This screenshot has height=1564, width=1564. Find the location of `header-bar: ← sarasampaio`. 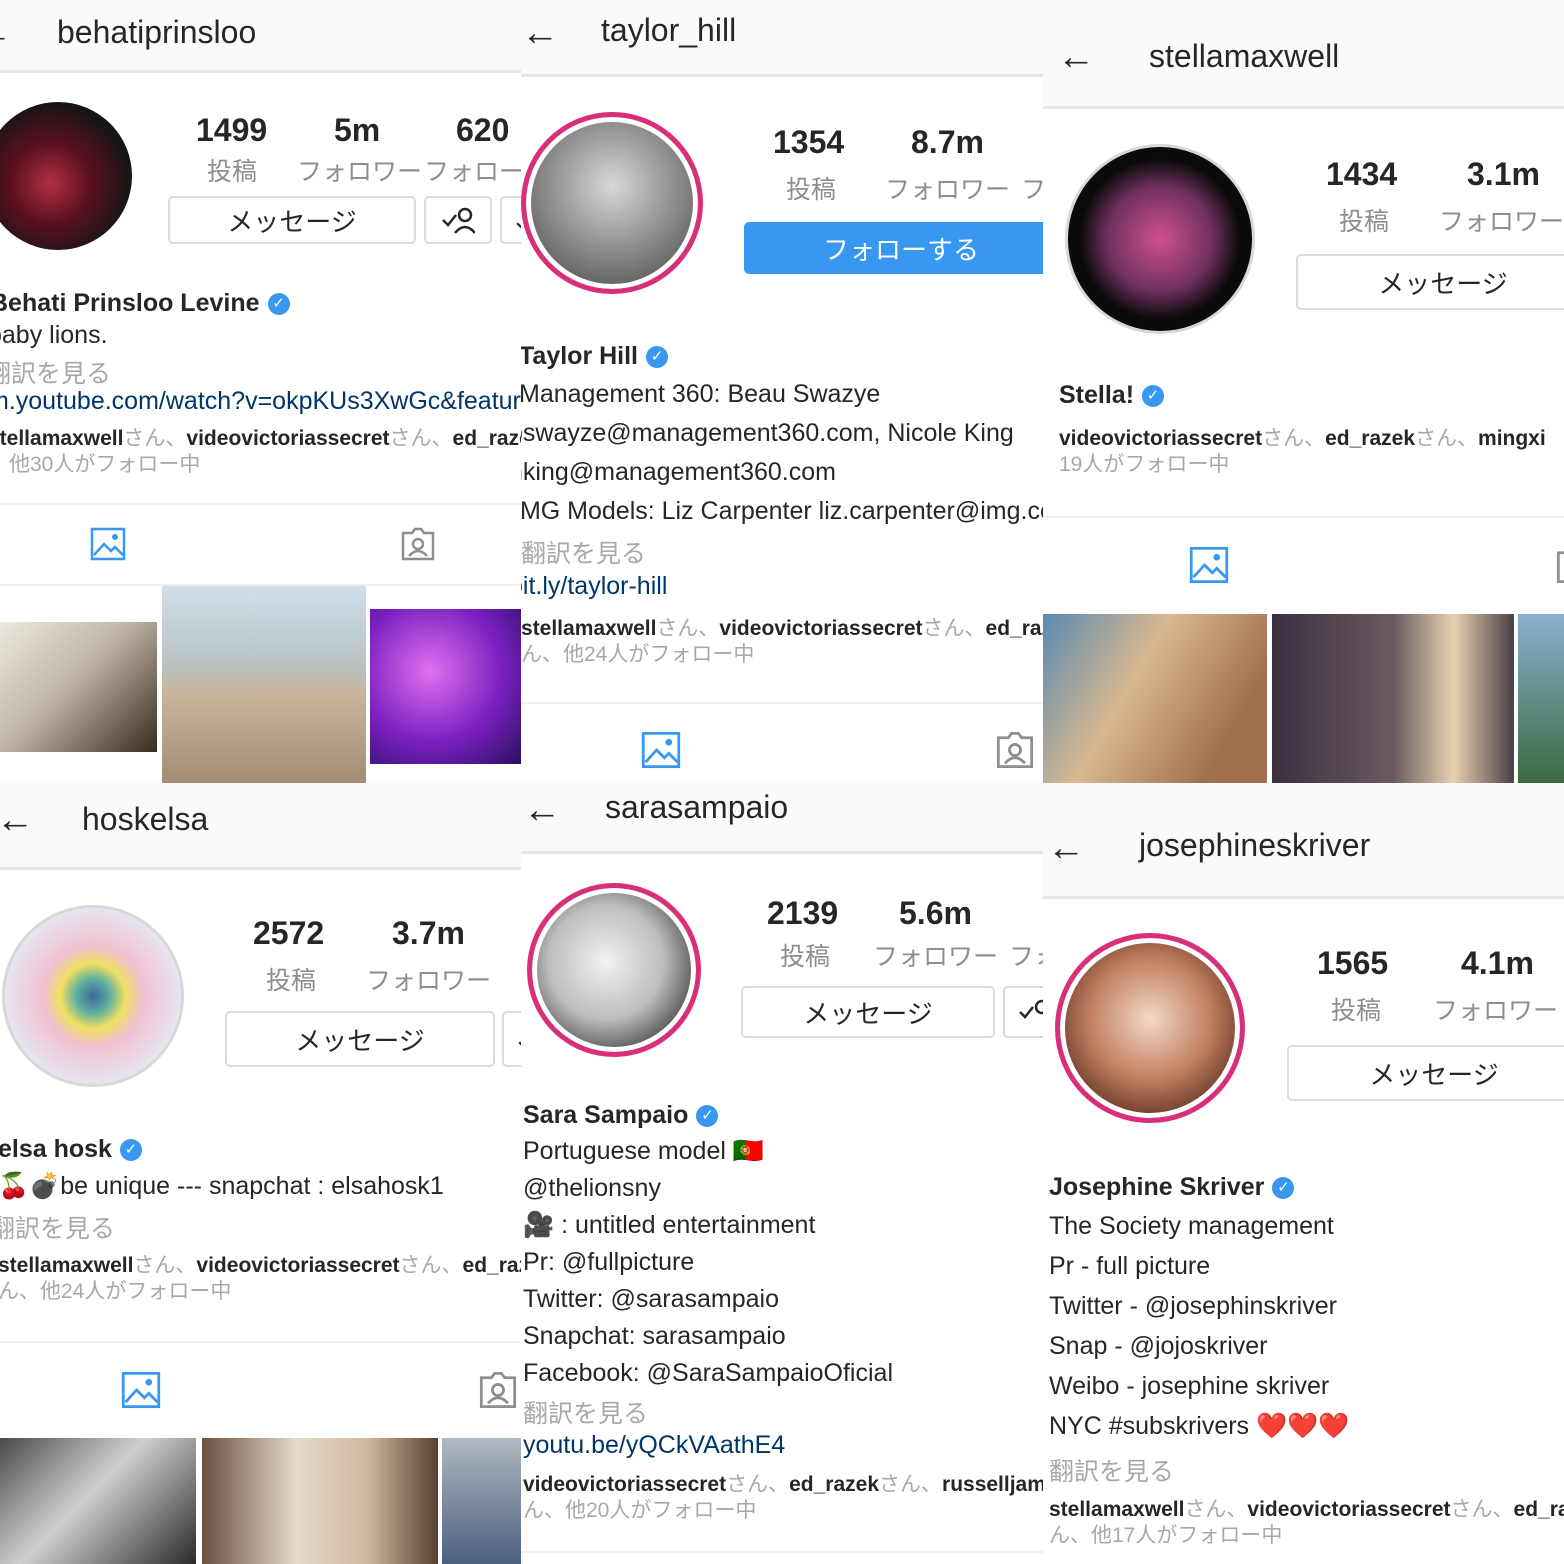

header-bar: ← sarasampaio is located at coordinates (782, 818).